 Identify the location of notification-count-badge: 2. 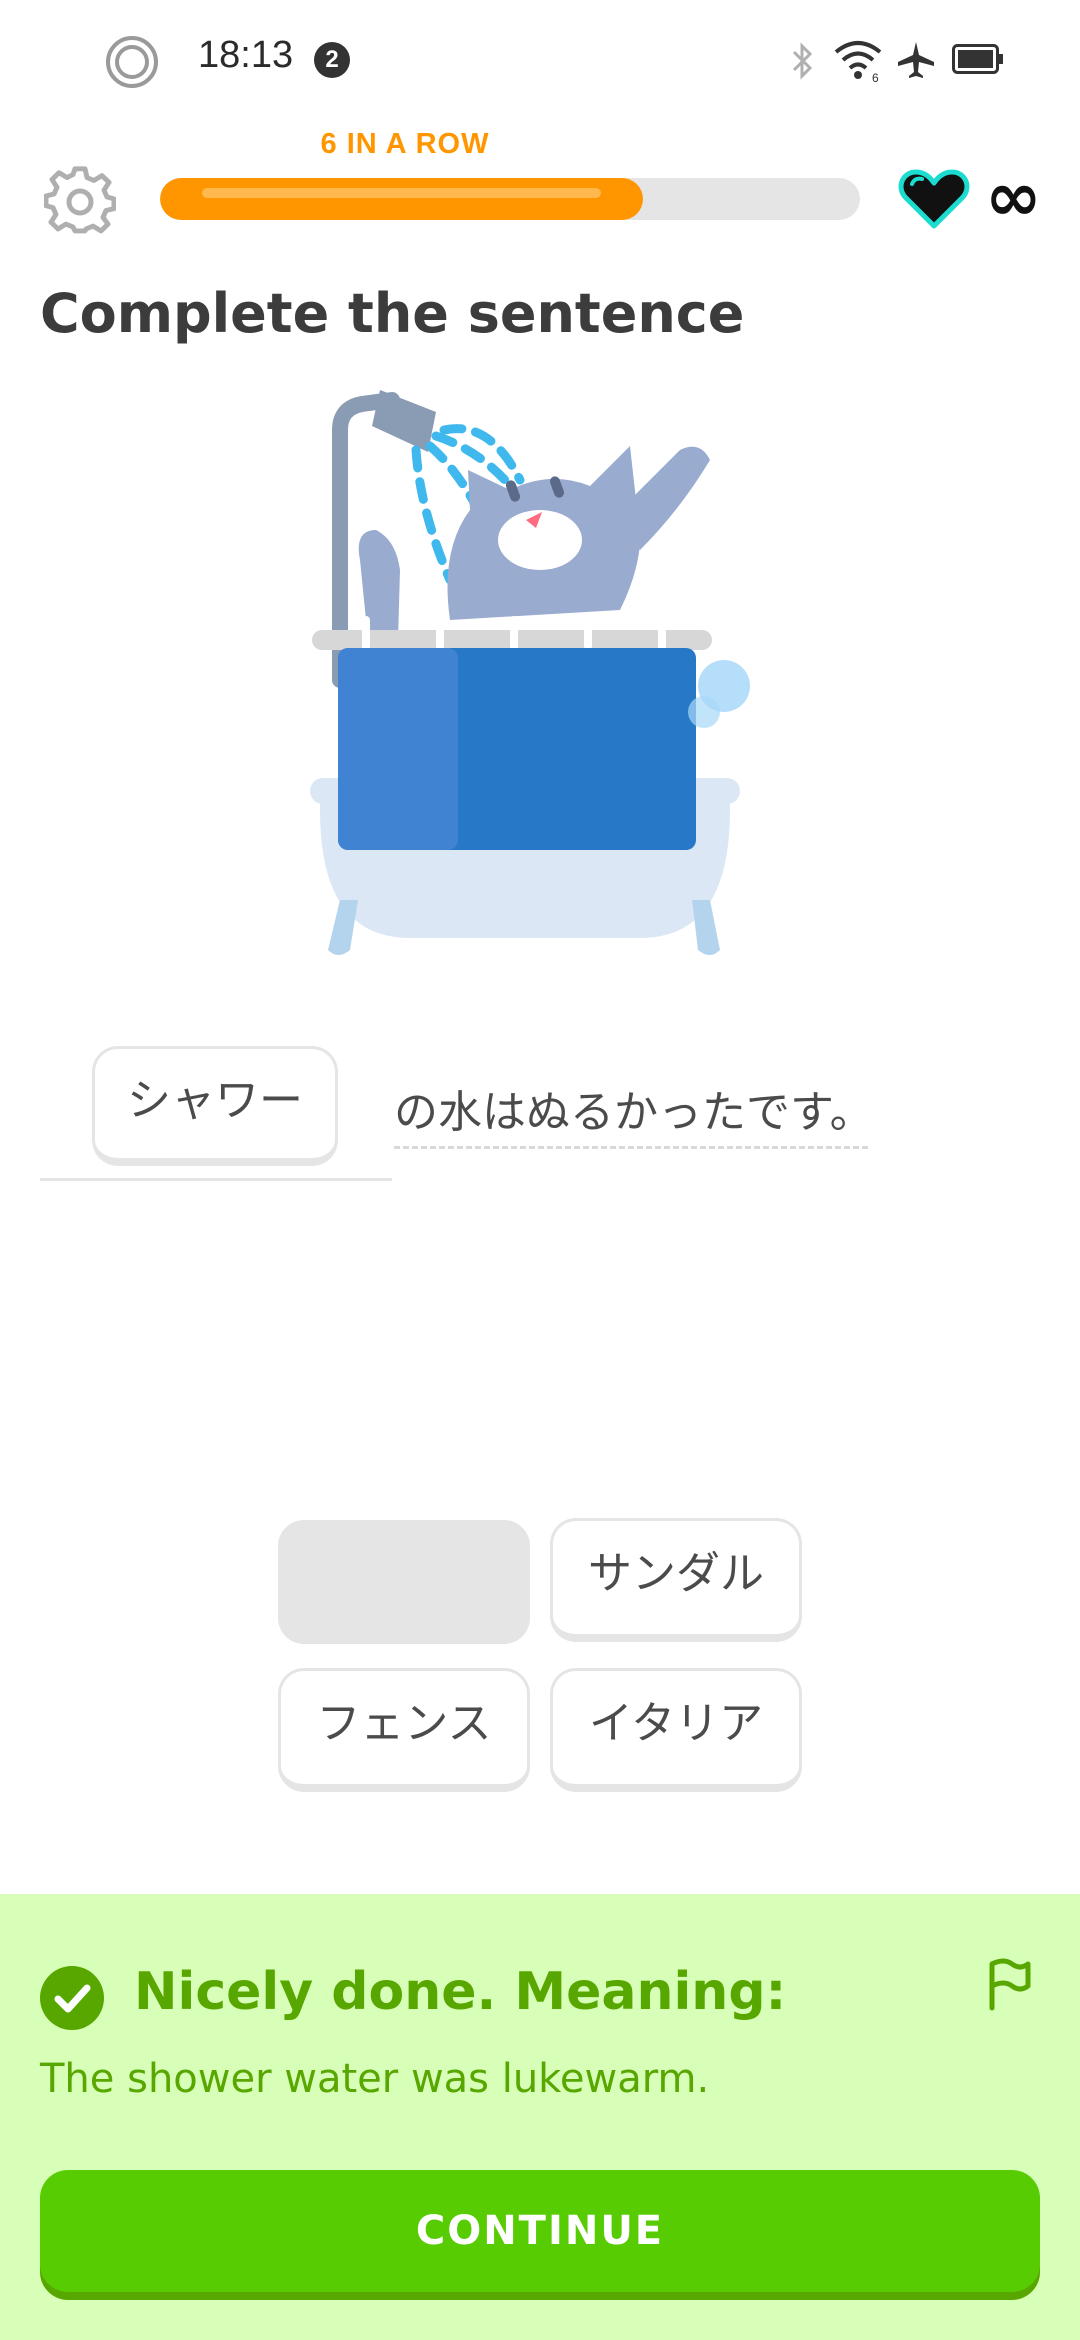
(332, 60).